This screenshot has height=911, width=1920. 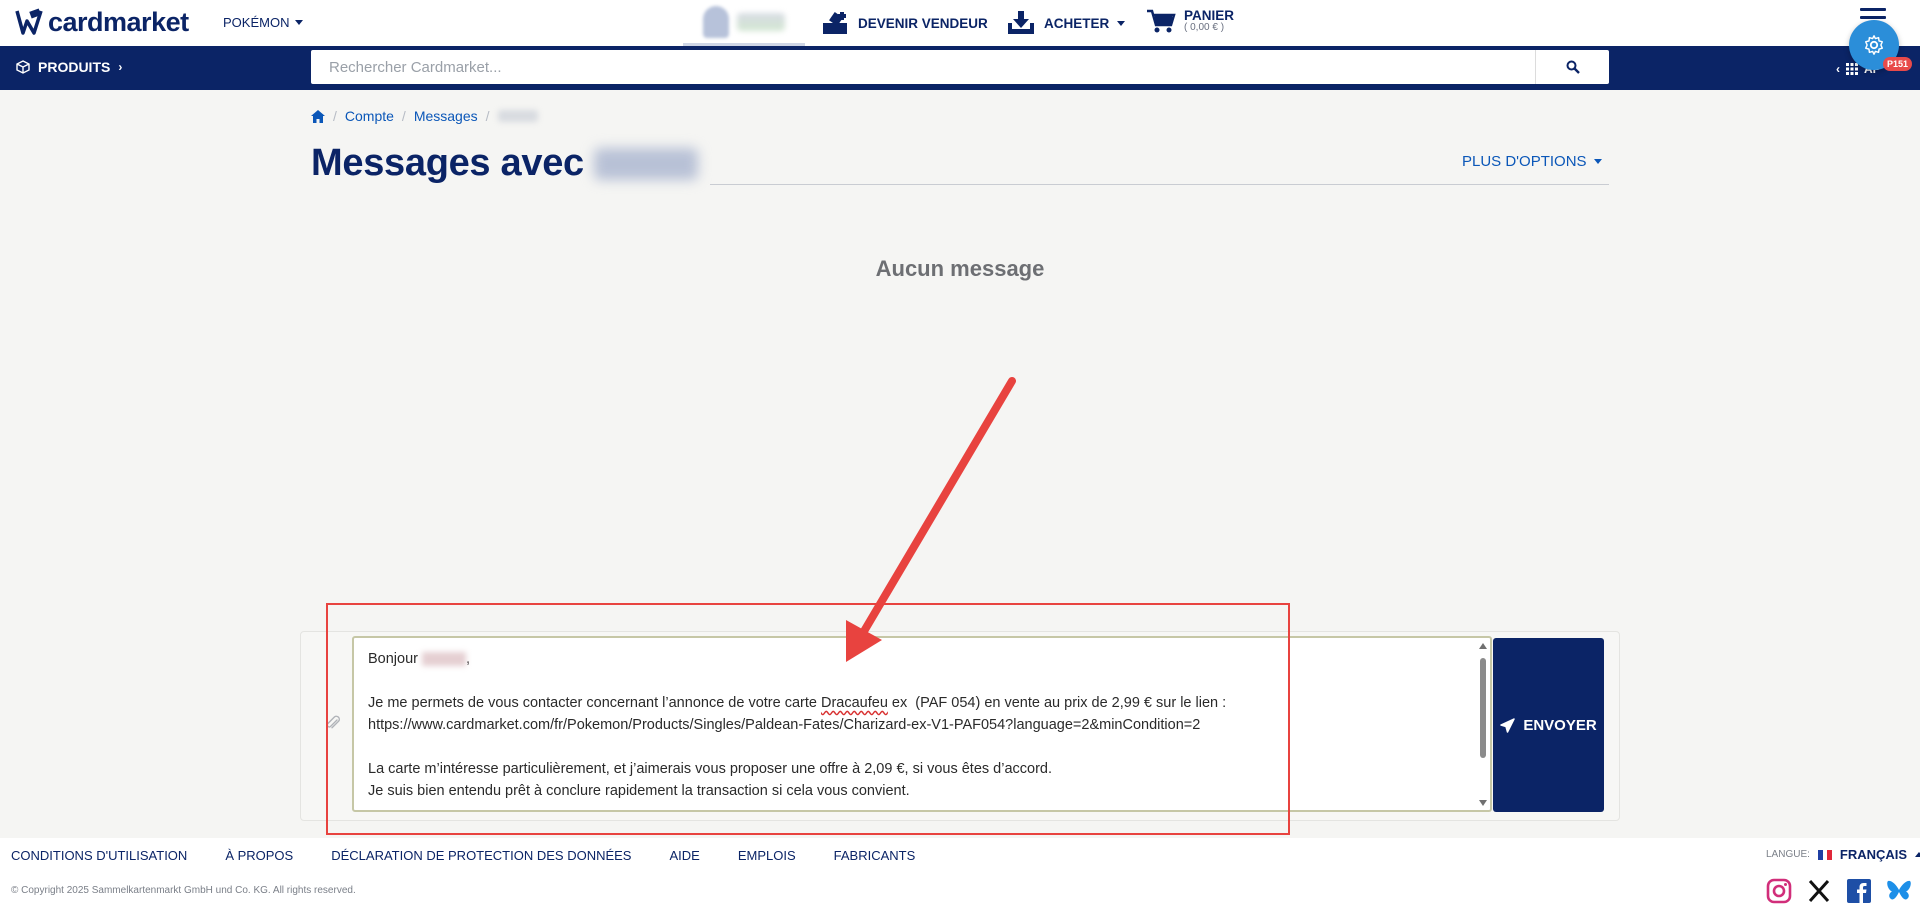 What do you see at coordinates (419, 659) in the screenshot?
I see `message-line-greeting: Bonjour ,` at bounding box center [419, 659].